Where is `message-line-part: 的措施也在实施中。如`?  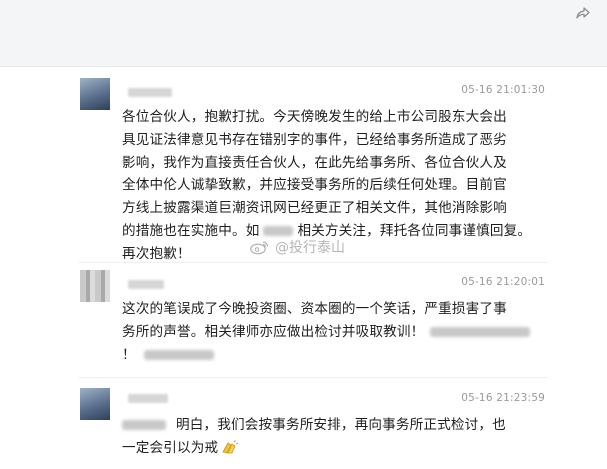
message-line-part: 的措施也在实施中。如 is located at coordinates (191, 230).